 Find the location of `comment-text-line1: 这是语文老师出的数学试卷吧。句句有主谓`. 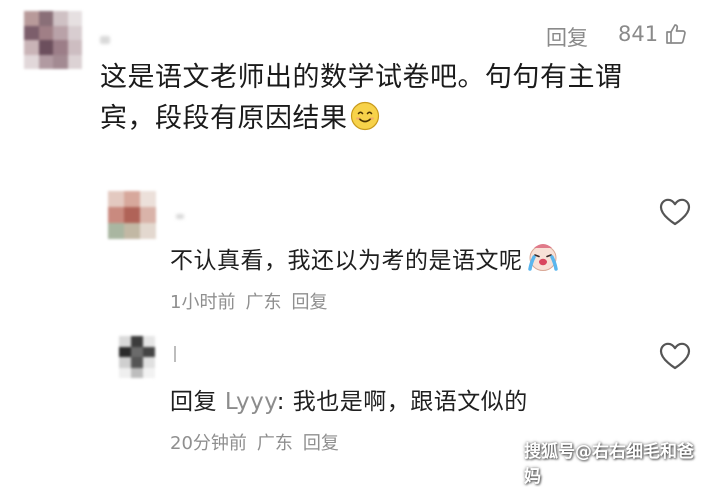

comment-text-line1: 这是语文老师出的数学试卷吧。句句有主谓 is located at coordinates (361, 77).